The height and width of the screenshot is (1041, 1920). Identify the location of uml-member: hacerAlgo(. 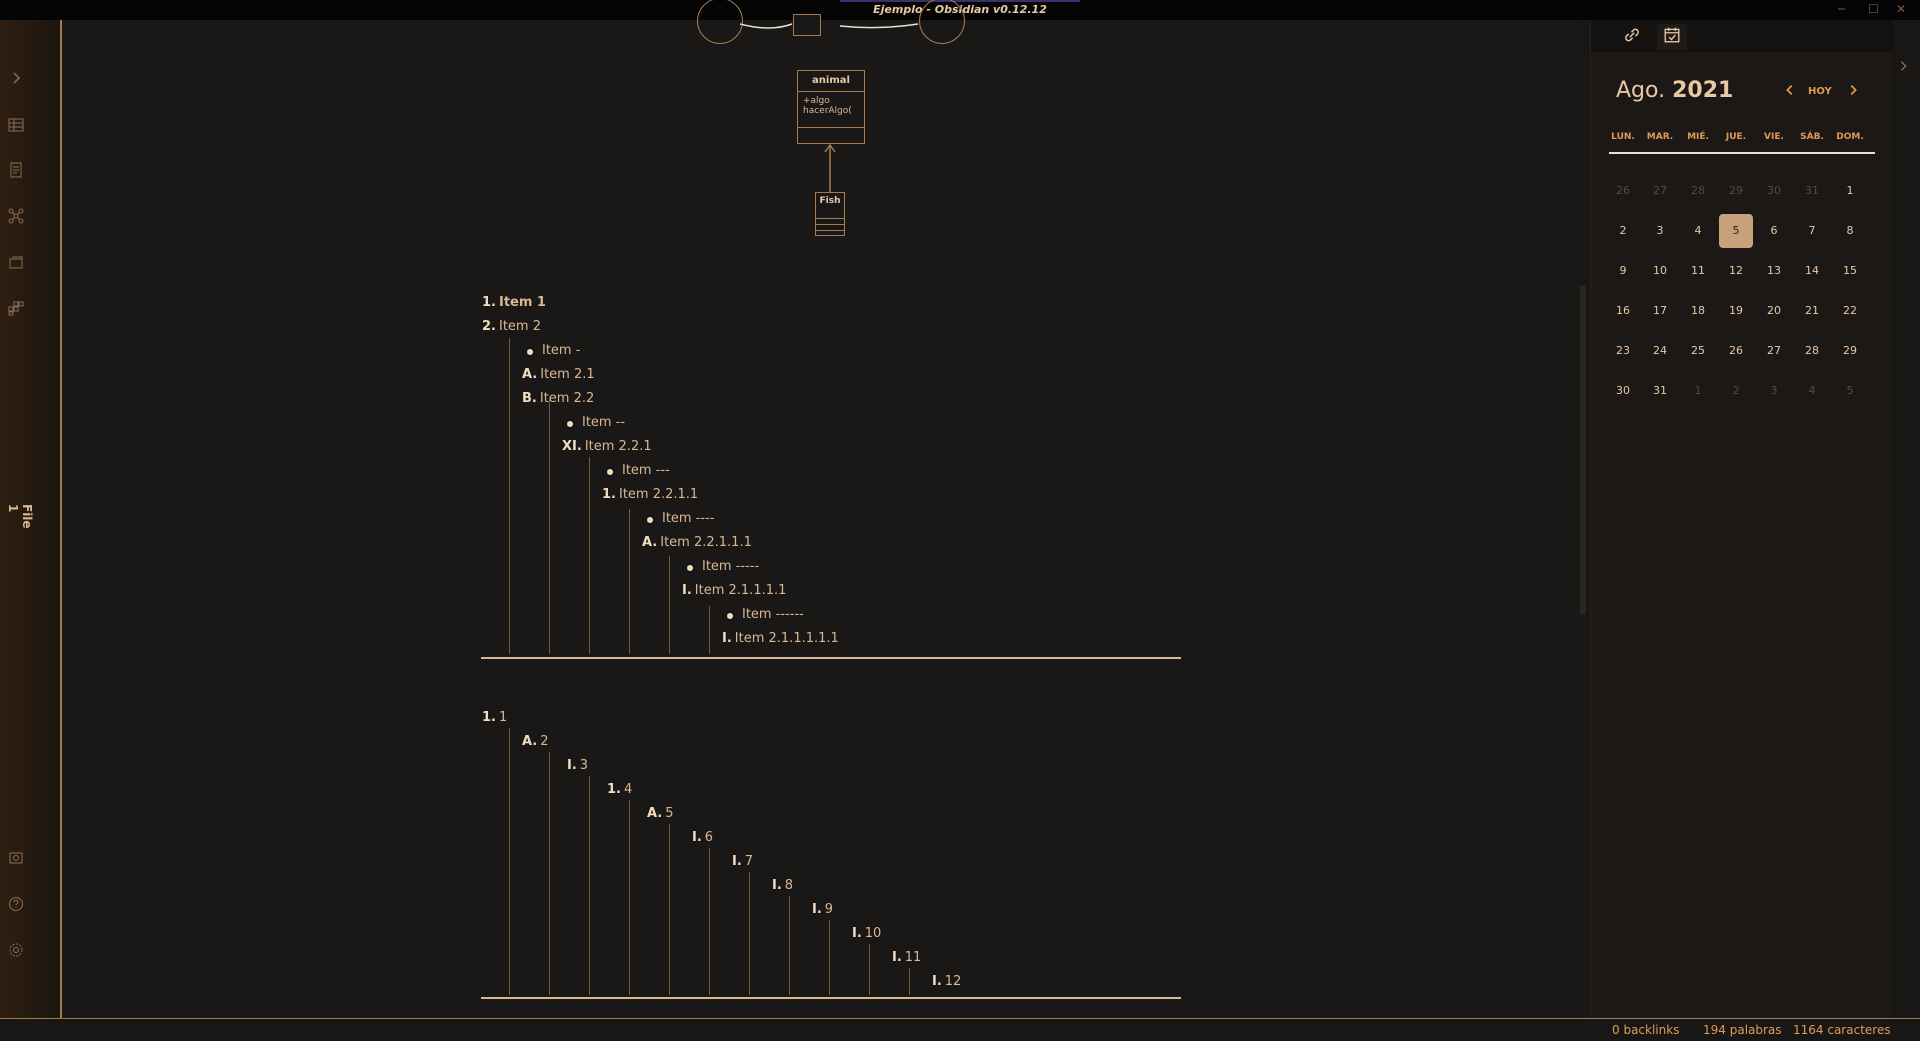
(827, 111).